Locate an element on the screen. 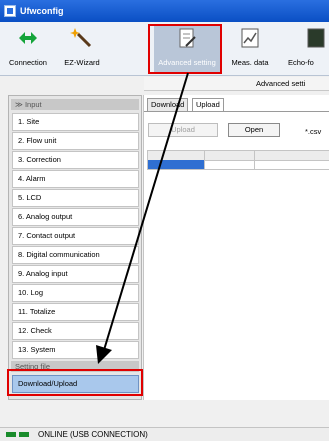 This screenshot has width=329, height=441. meas-data-button: Meas. data is located at coordinates (250, 48).